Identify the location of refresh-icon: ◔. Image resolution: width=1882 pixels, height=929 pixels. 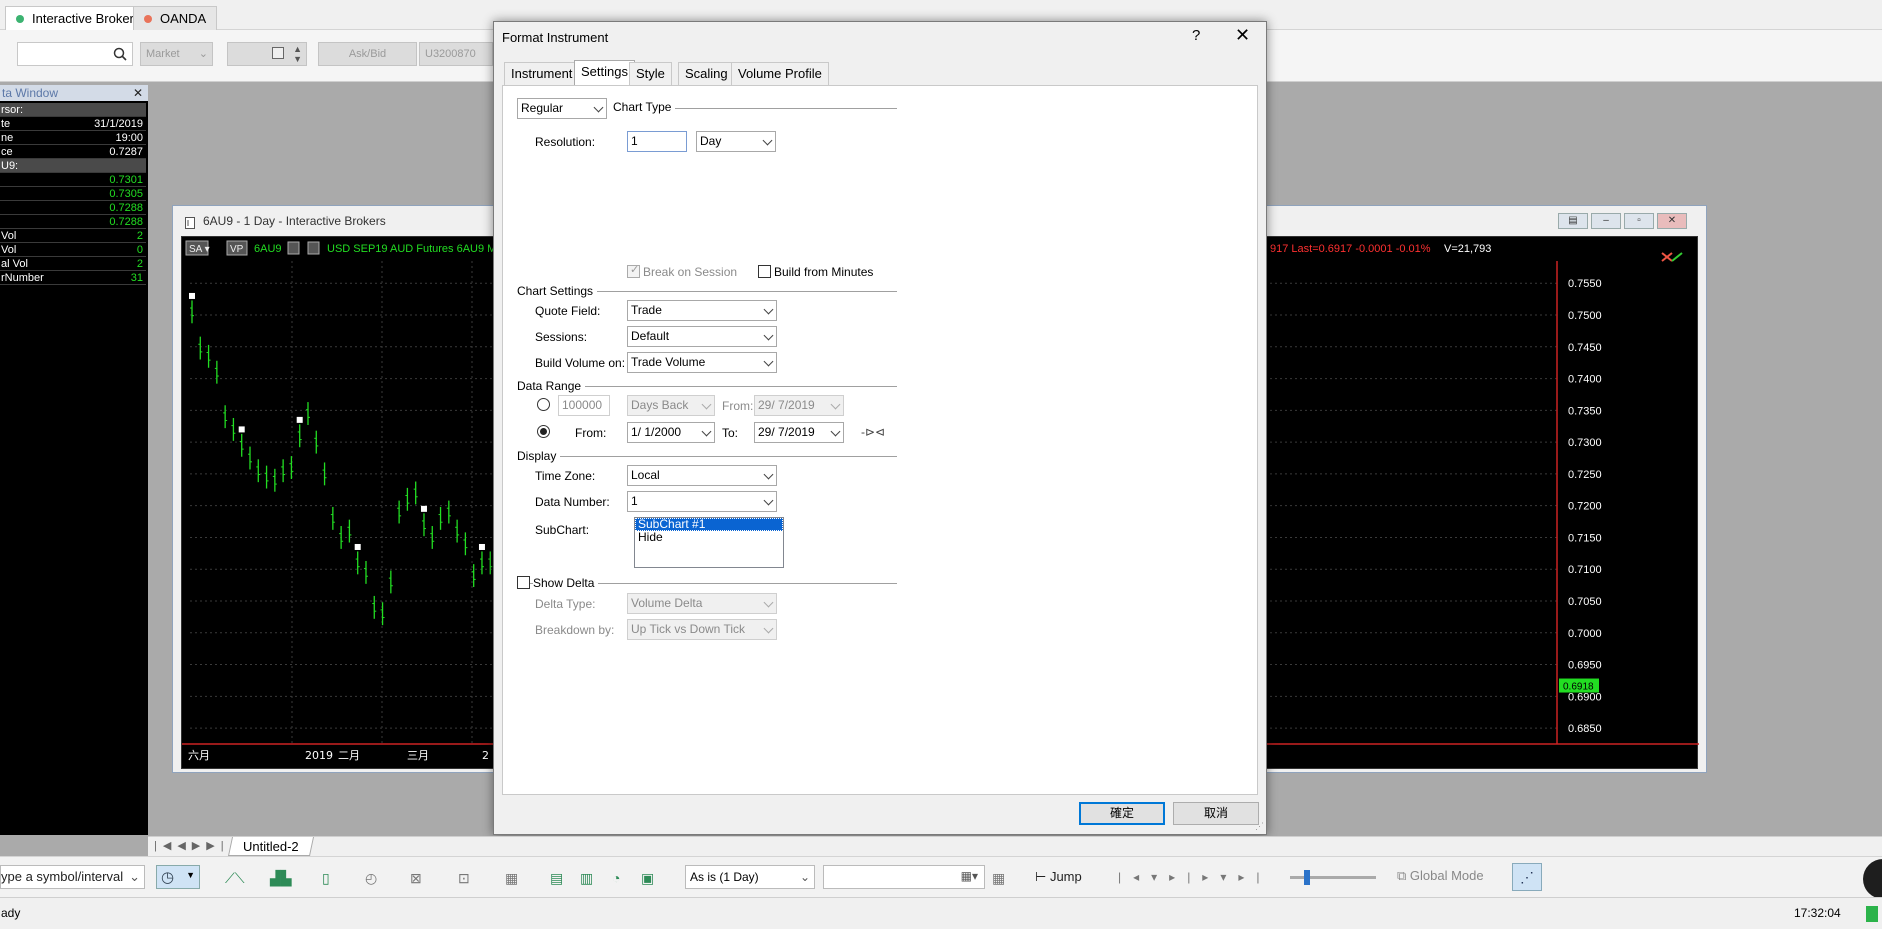
(616, 878).